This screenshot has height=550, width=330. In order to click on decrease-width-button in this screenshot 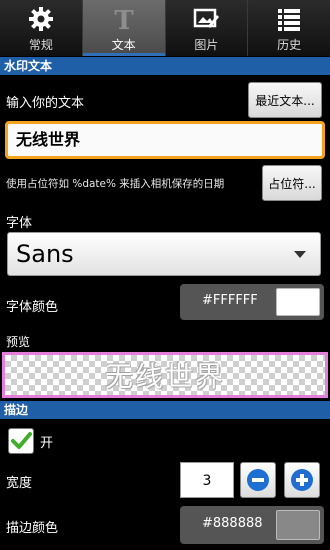, I will do `click(258, 480)`.